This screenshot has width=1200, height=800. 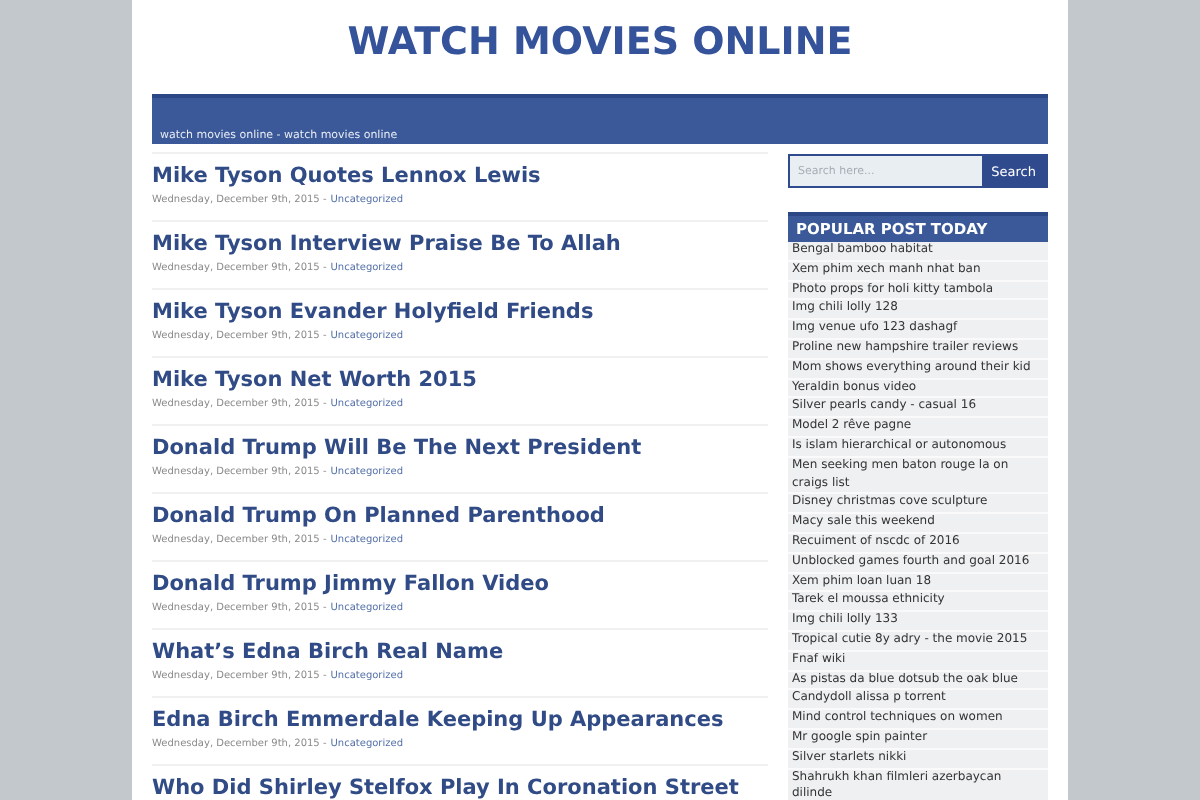 What do you see at coordinates (460, 176) in the screenshot?
I see `post-title-link: Mike Tyson Quotes Lennox Lewis` at bounding box center [460, 176].